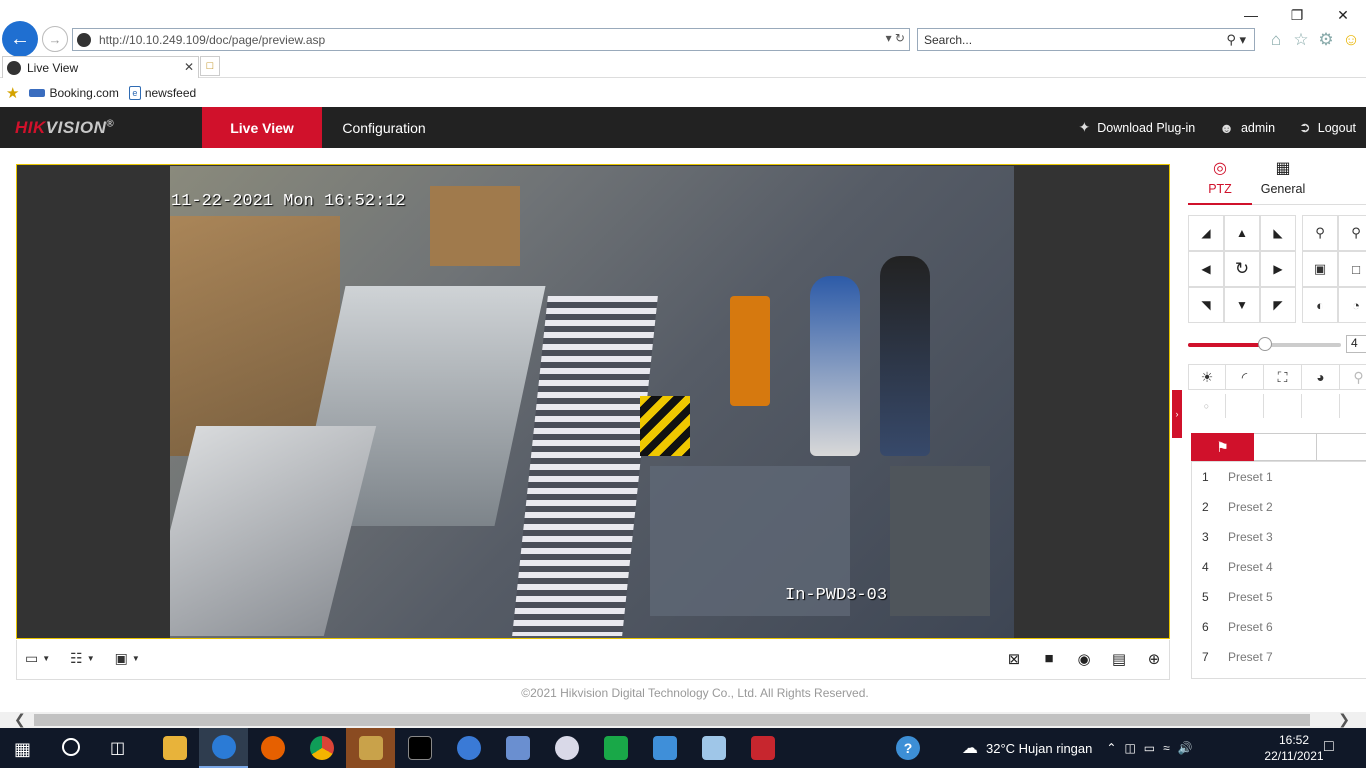 The width and height of the screenshot is (1366, 768). What do you see at coordinates (1341, 447) in the screenshot?
I see `tab-patterns` at bounding box center [1341, 447].